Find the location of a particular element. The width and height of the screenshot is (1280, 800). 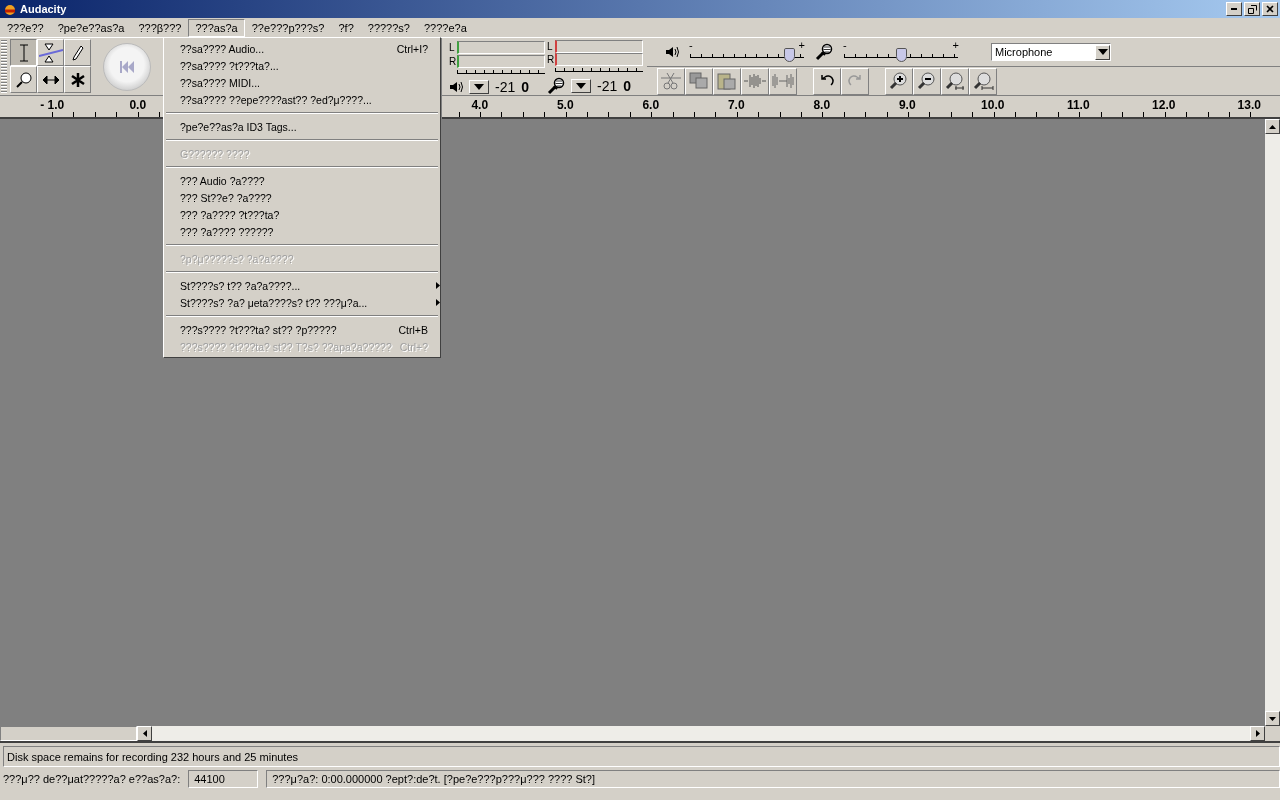

dropdown-value: Microphone is located at coordinates (1024, 52).